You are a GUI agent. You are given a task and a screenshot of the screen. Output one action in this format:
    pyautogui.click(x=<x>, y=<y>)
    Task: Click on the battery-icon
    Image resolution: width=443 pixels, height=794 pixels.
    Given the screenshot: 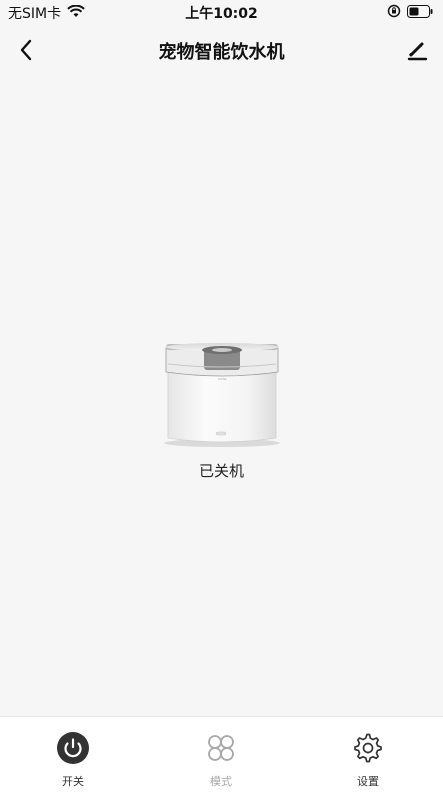 What is the action you would take?
    pyautogui.click(x=420, y=13)
    